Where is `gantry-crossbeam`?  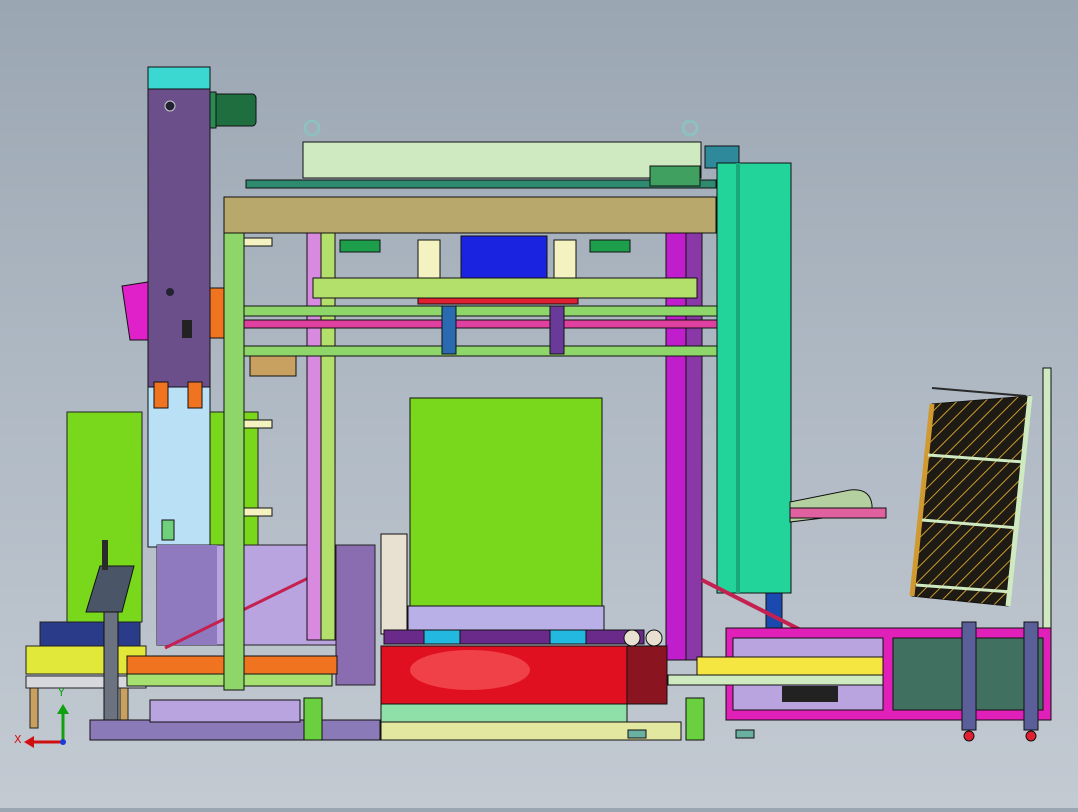 gantry-crossbeam is located at coordinates (470, 215).